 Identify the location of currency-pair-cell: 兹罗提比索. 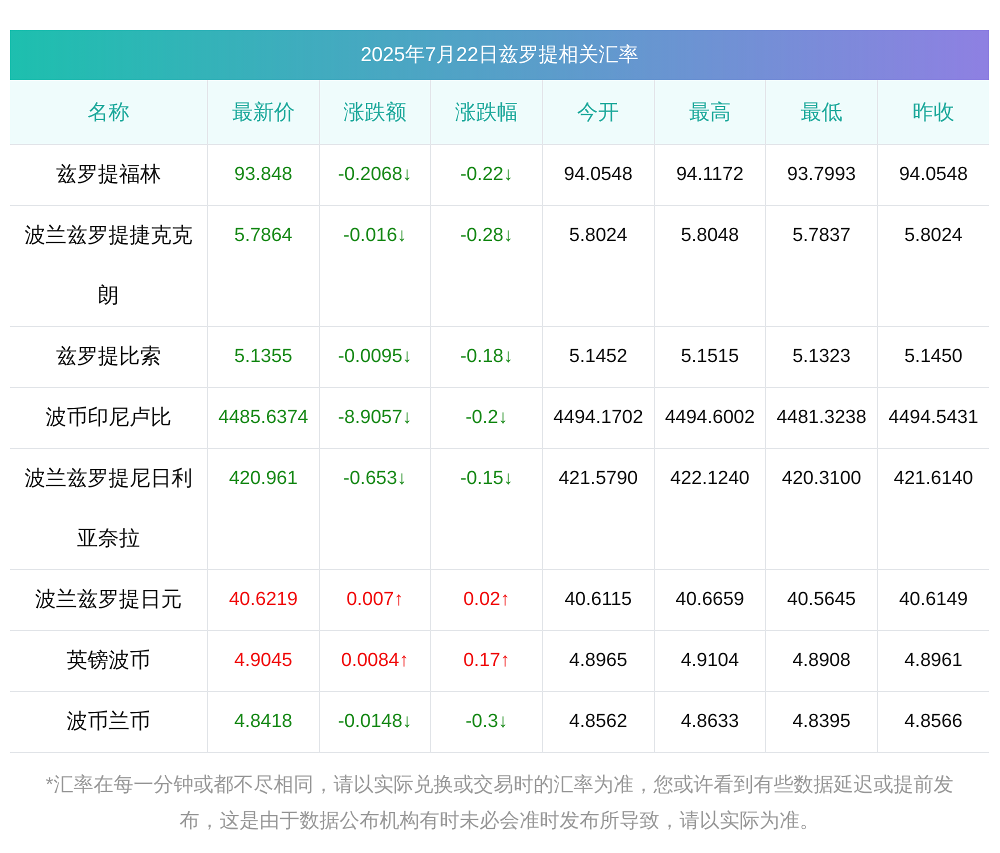
(109, 357).